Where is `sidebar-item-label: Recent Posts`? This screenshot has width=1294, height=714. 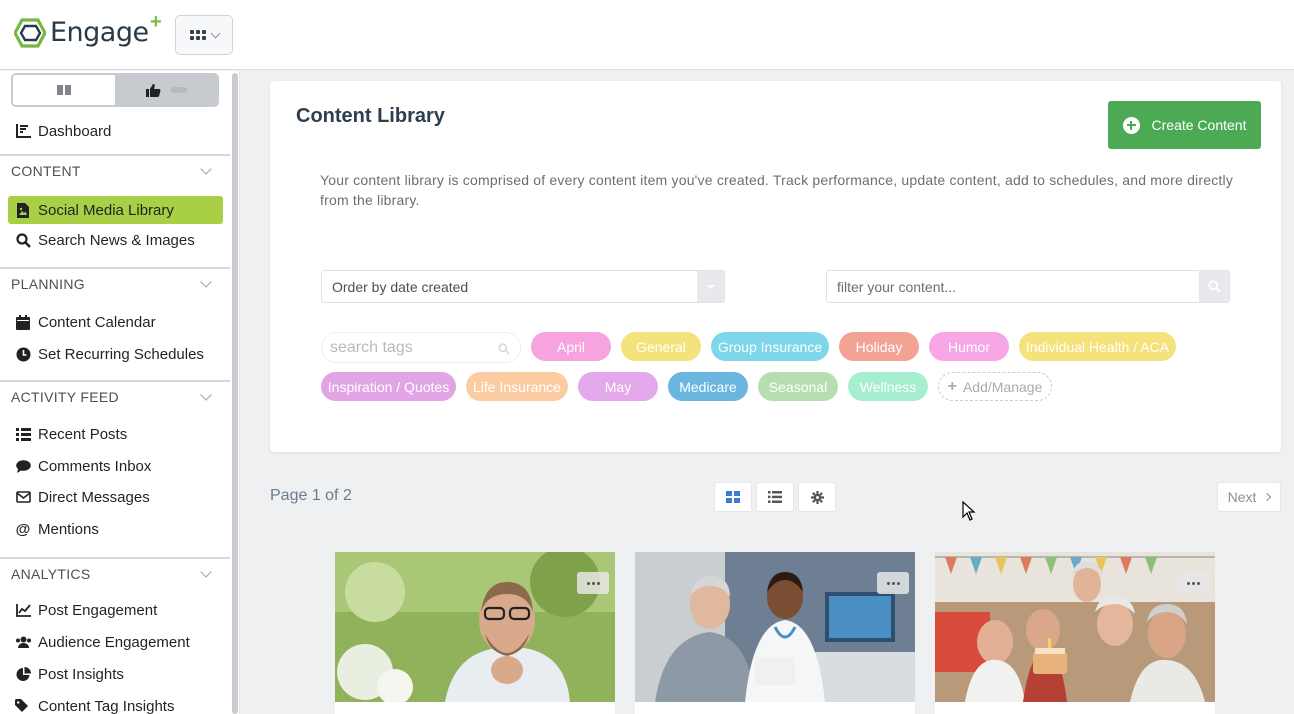
sidebar-item-label: Recent Posts is located at coordinates (83, 434).